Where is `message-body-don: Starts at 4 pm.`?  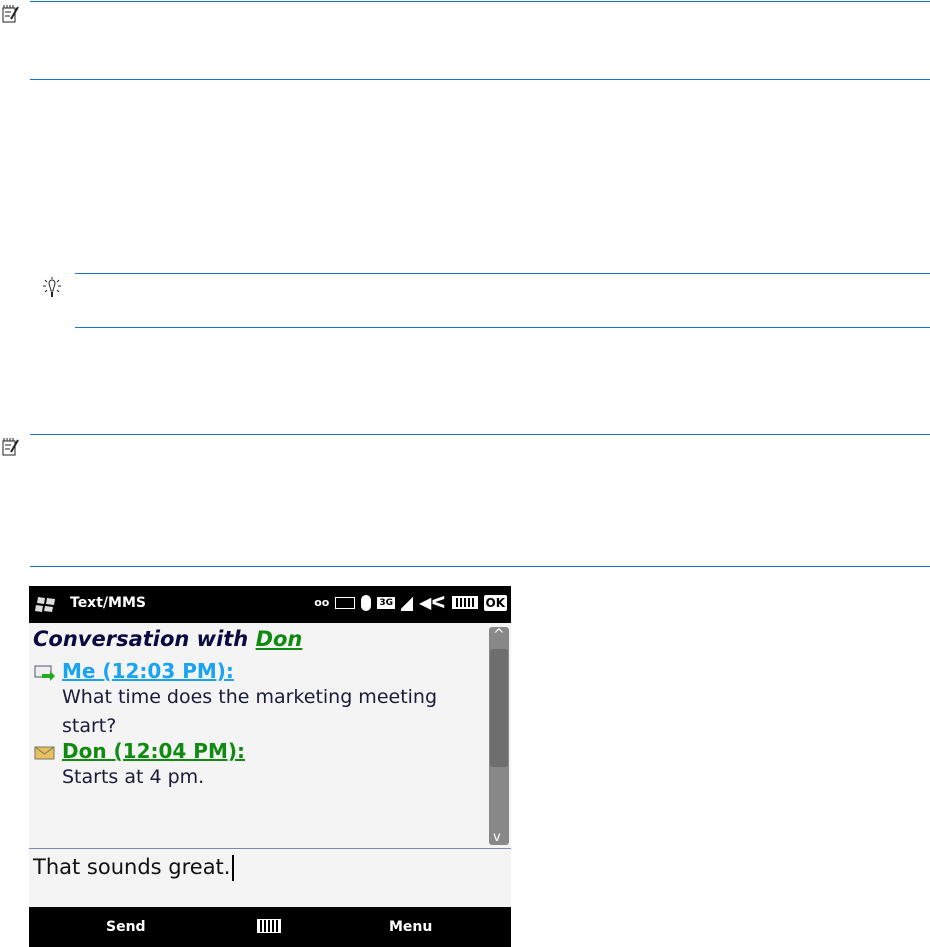 message-body-don: Starts at 4 pm. is located at coordinates (133, 777).